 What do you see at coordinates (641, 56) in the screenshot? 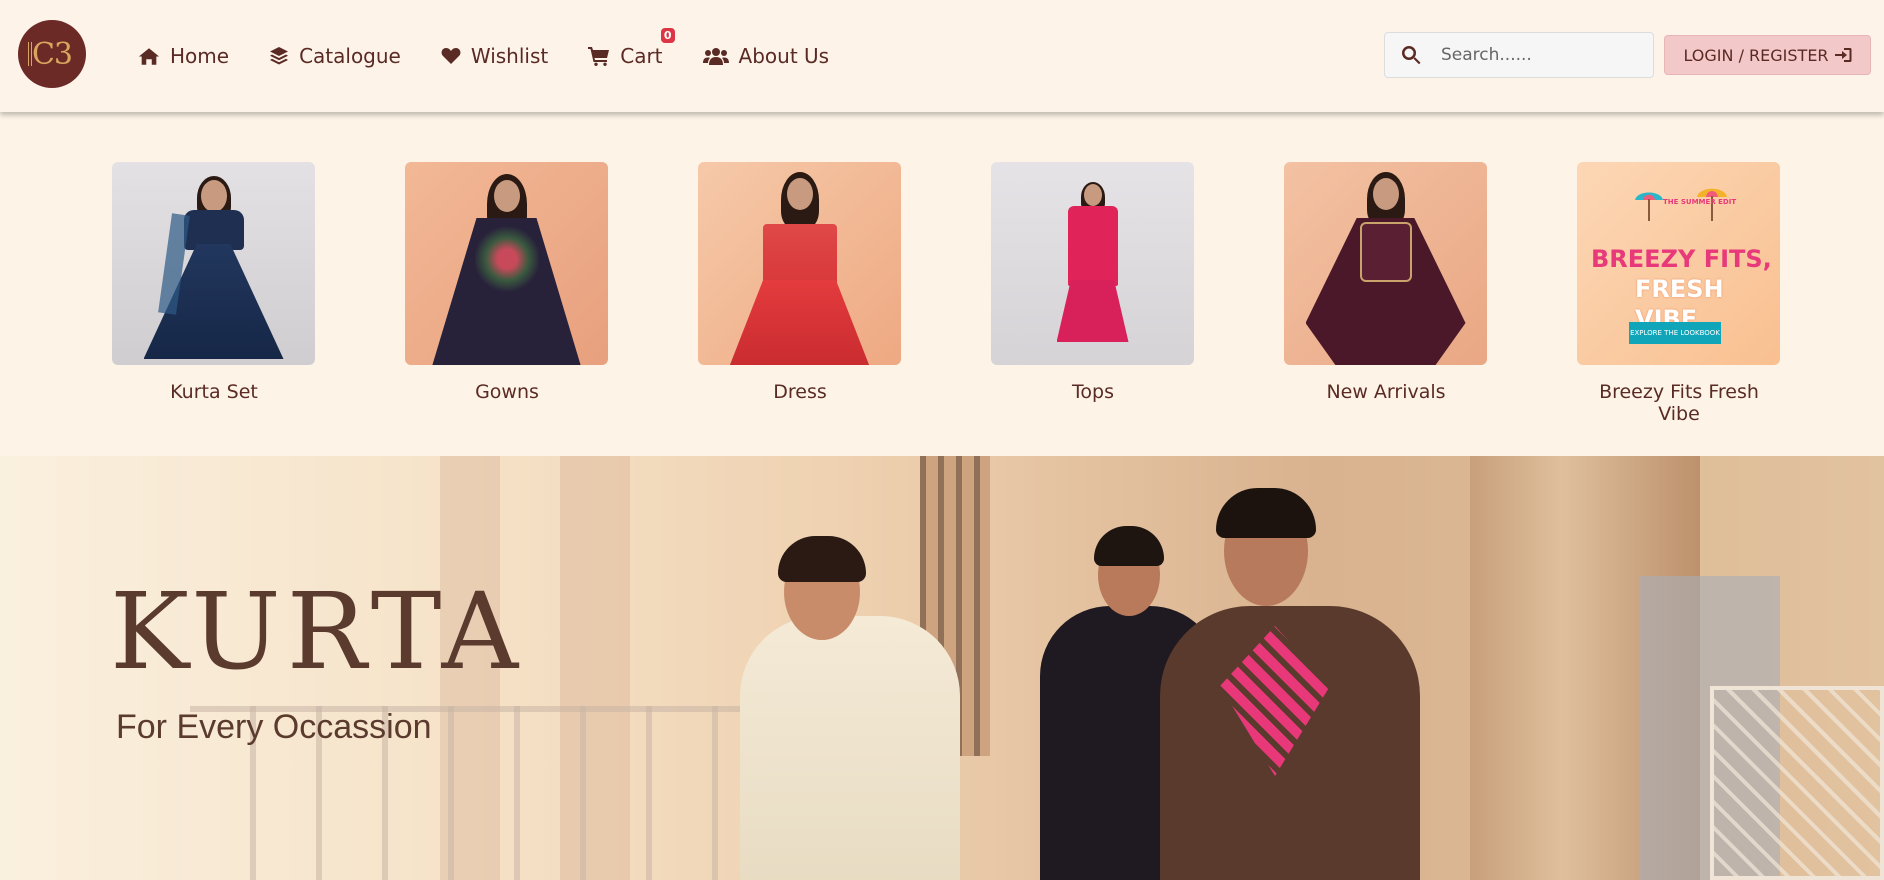
I see `nav-cart-label: Cart` at bounding box center [641, 56].